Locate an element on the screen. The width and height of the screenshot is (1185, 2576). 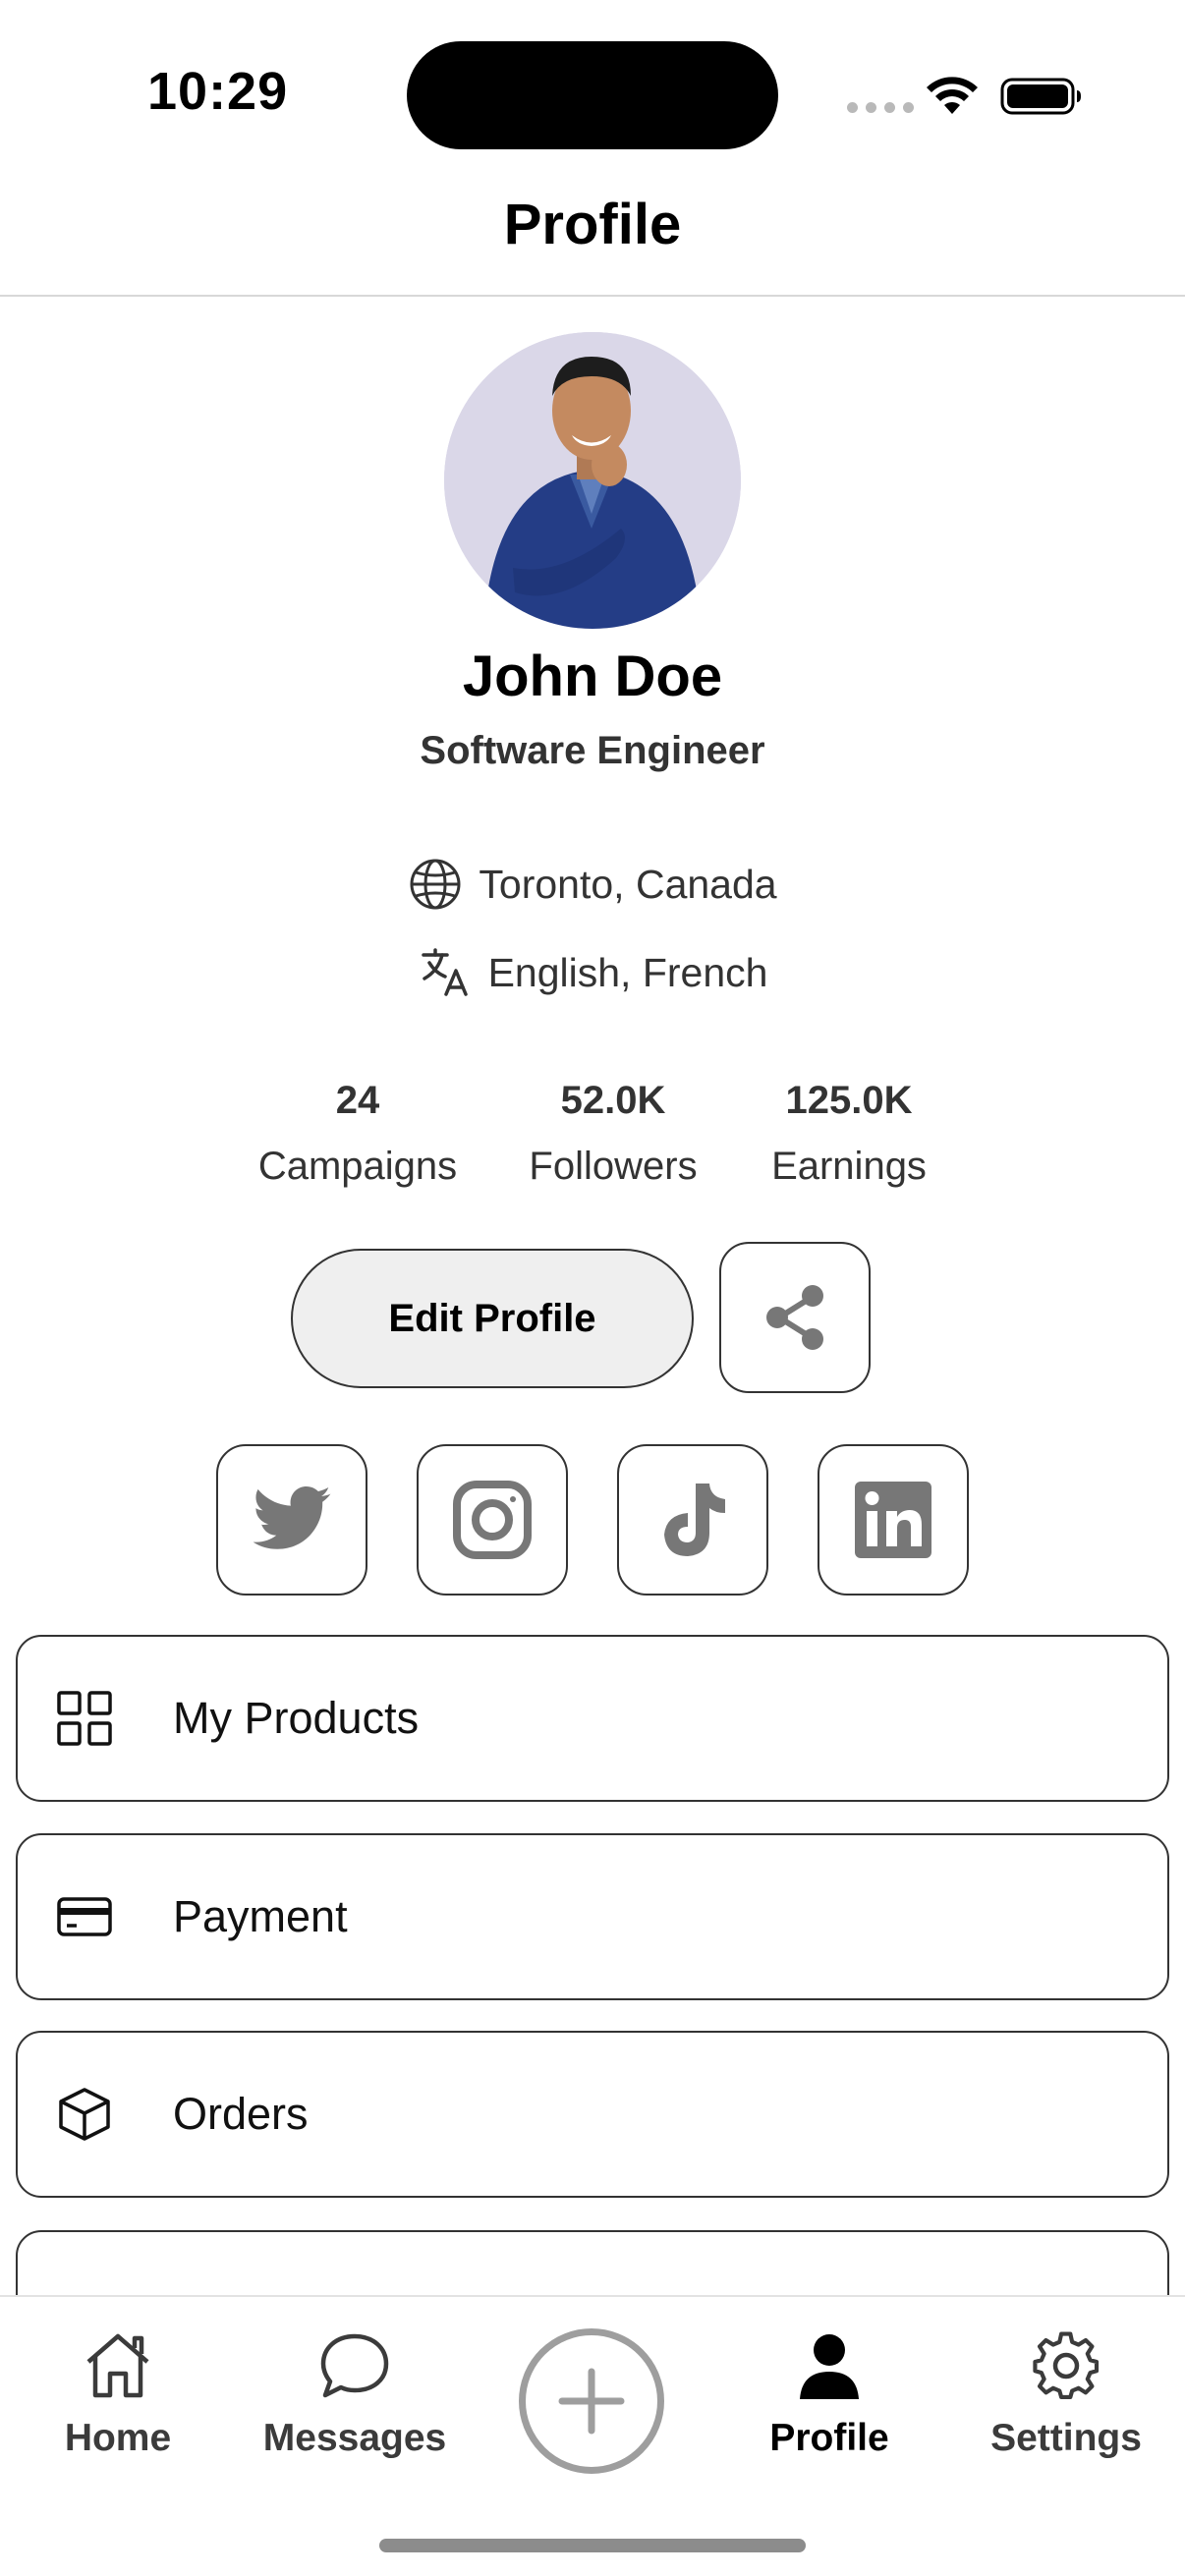
box-icon is located at coordinates (84, 2114).